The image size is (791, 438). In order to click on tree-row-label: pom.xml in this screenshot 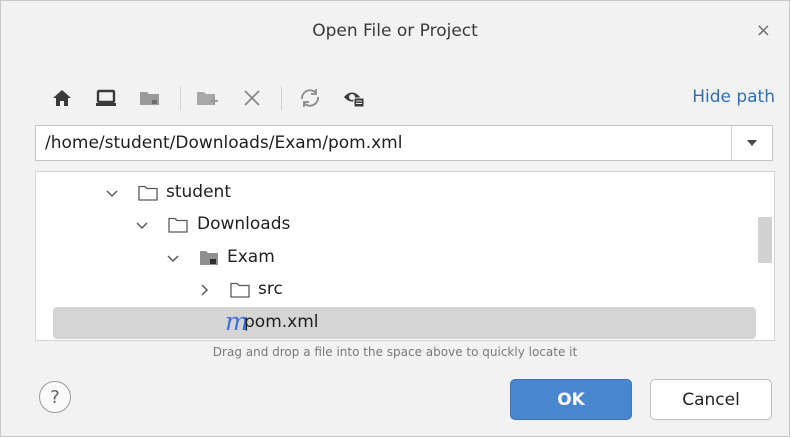, I will do `click(281, 322)`.